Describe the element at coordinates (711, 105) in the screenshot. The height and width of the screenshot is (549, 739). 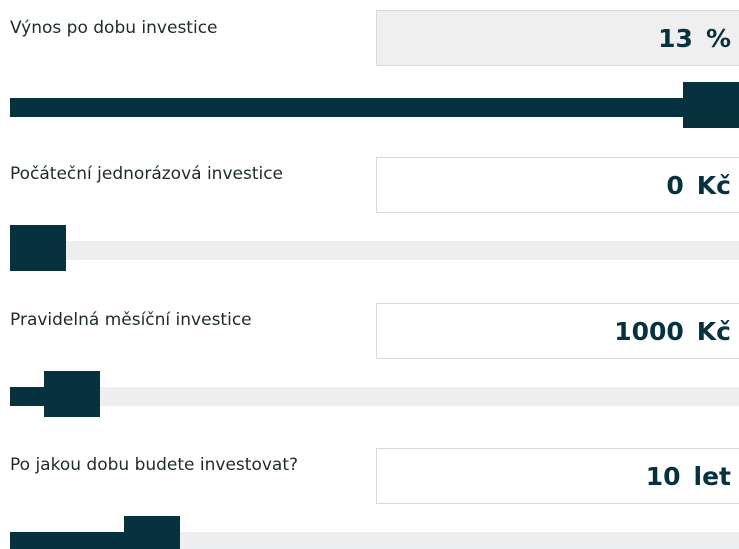
I see `return-slider-thumb` at that location.